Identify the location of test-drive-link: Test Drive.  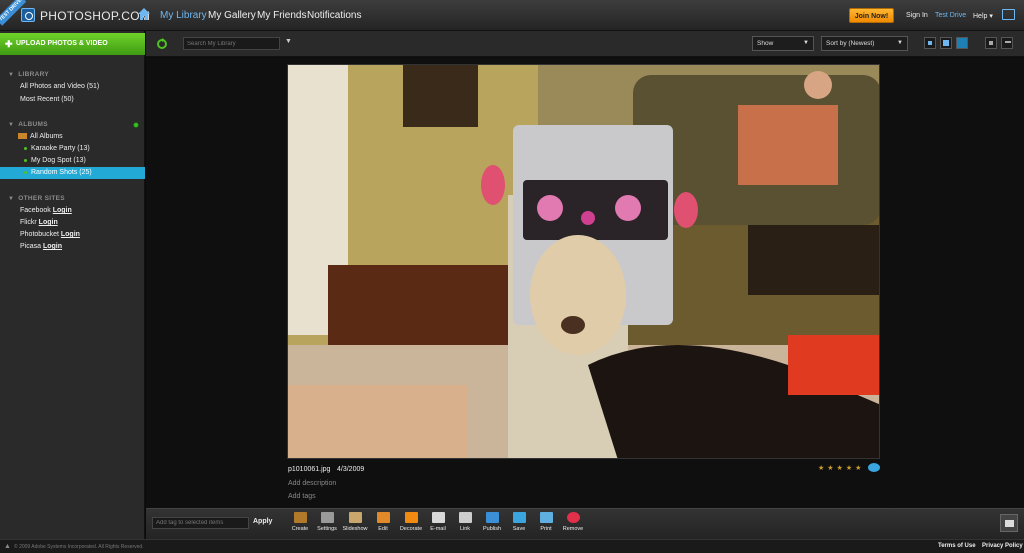
(950, 15).